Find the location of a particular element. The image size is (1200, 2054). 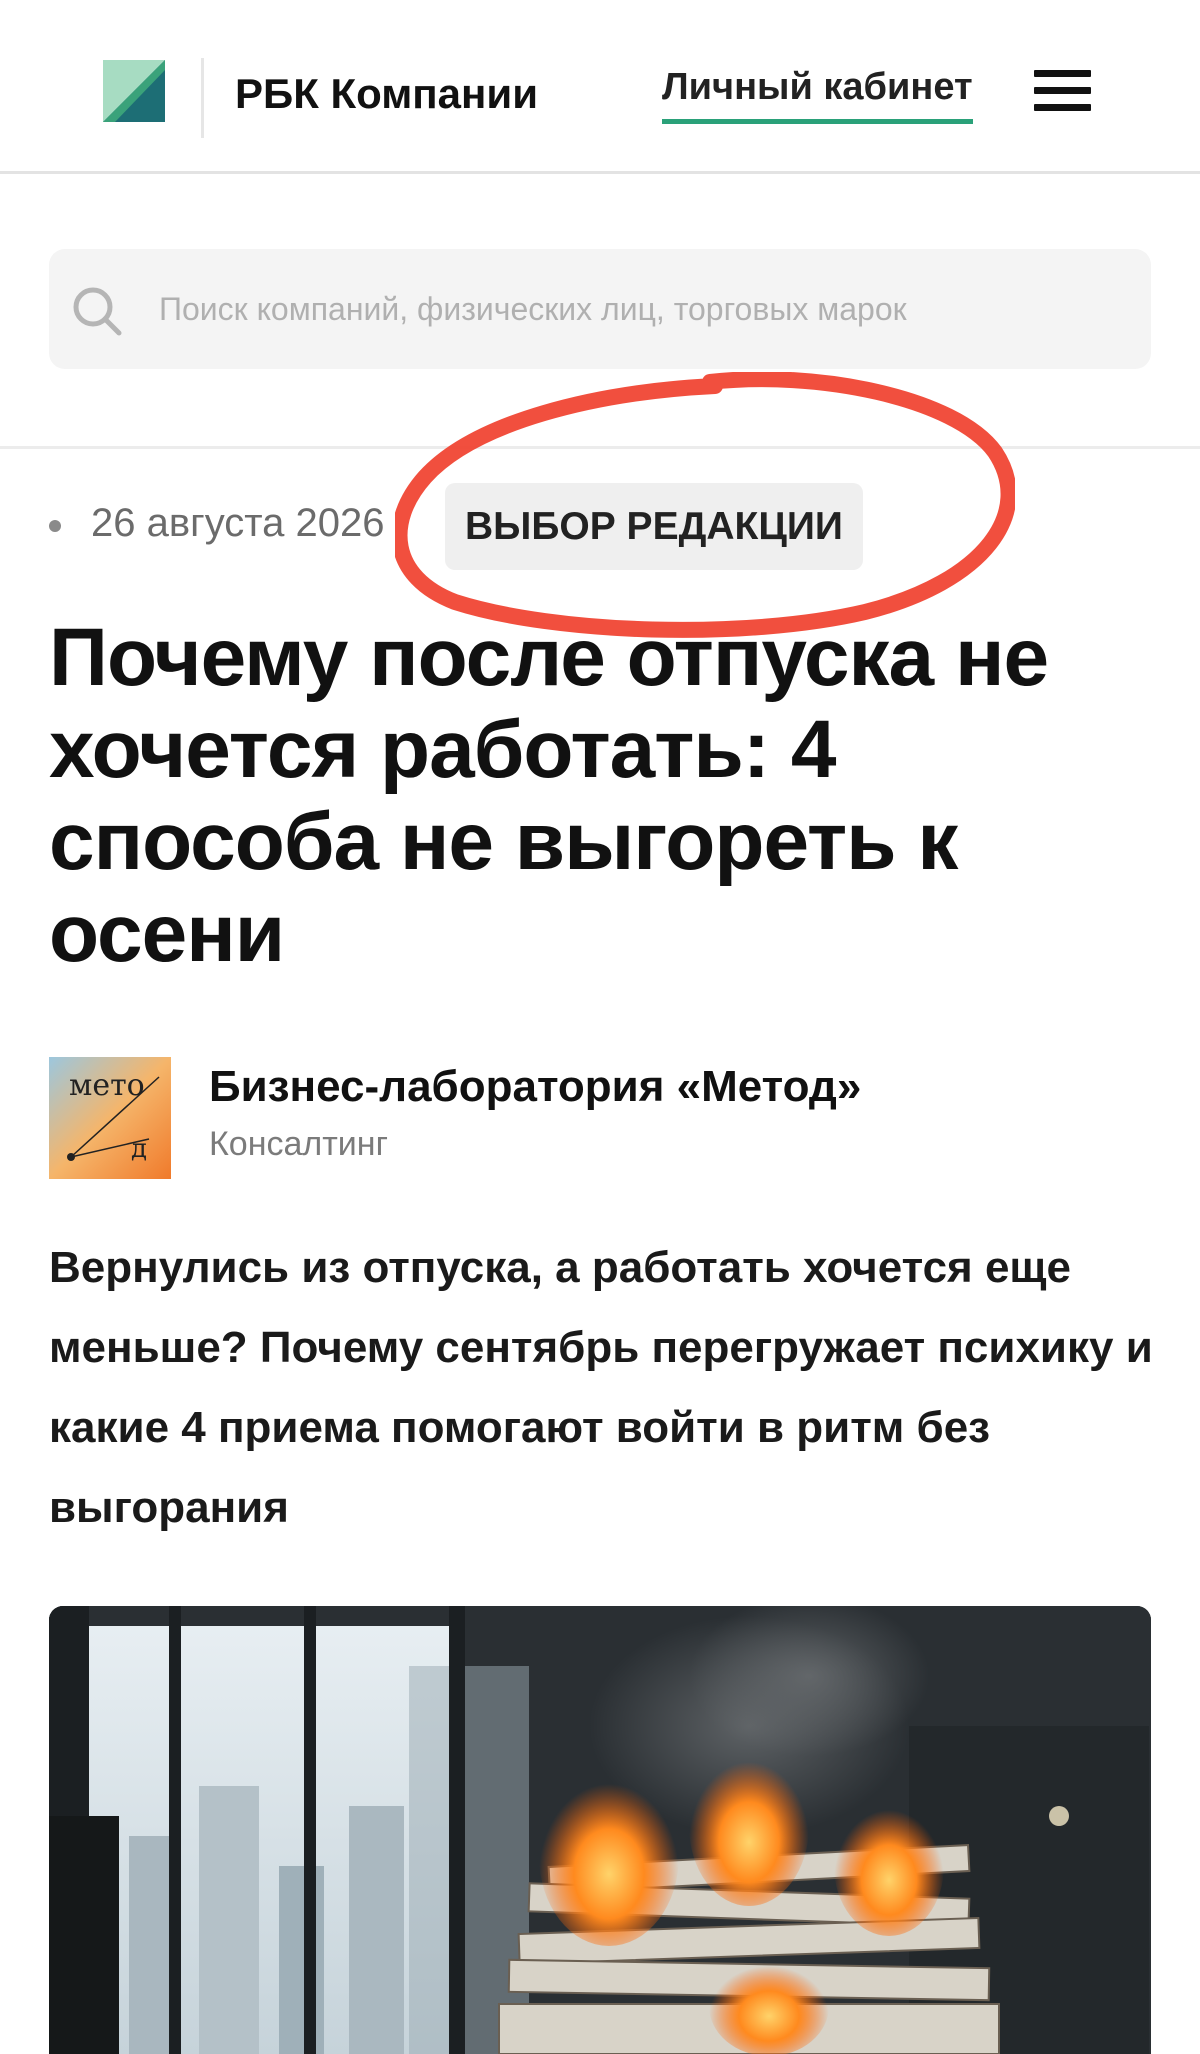

author-name: Бизнес-лаборатория «Метод» is located at coordinates (535, 1087).